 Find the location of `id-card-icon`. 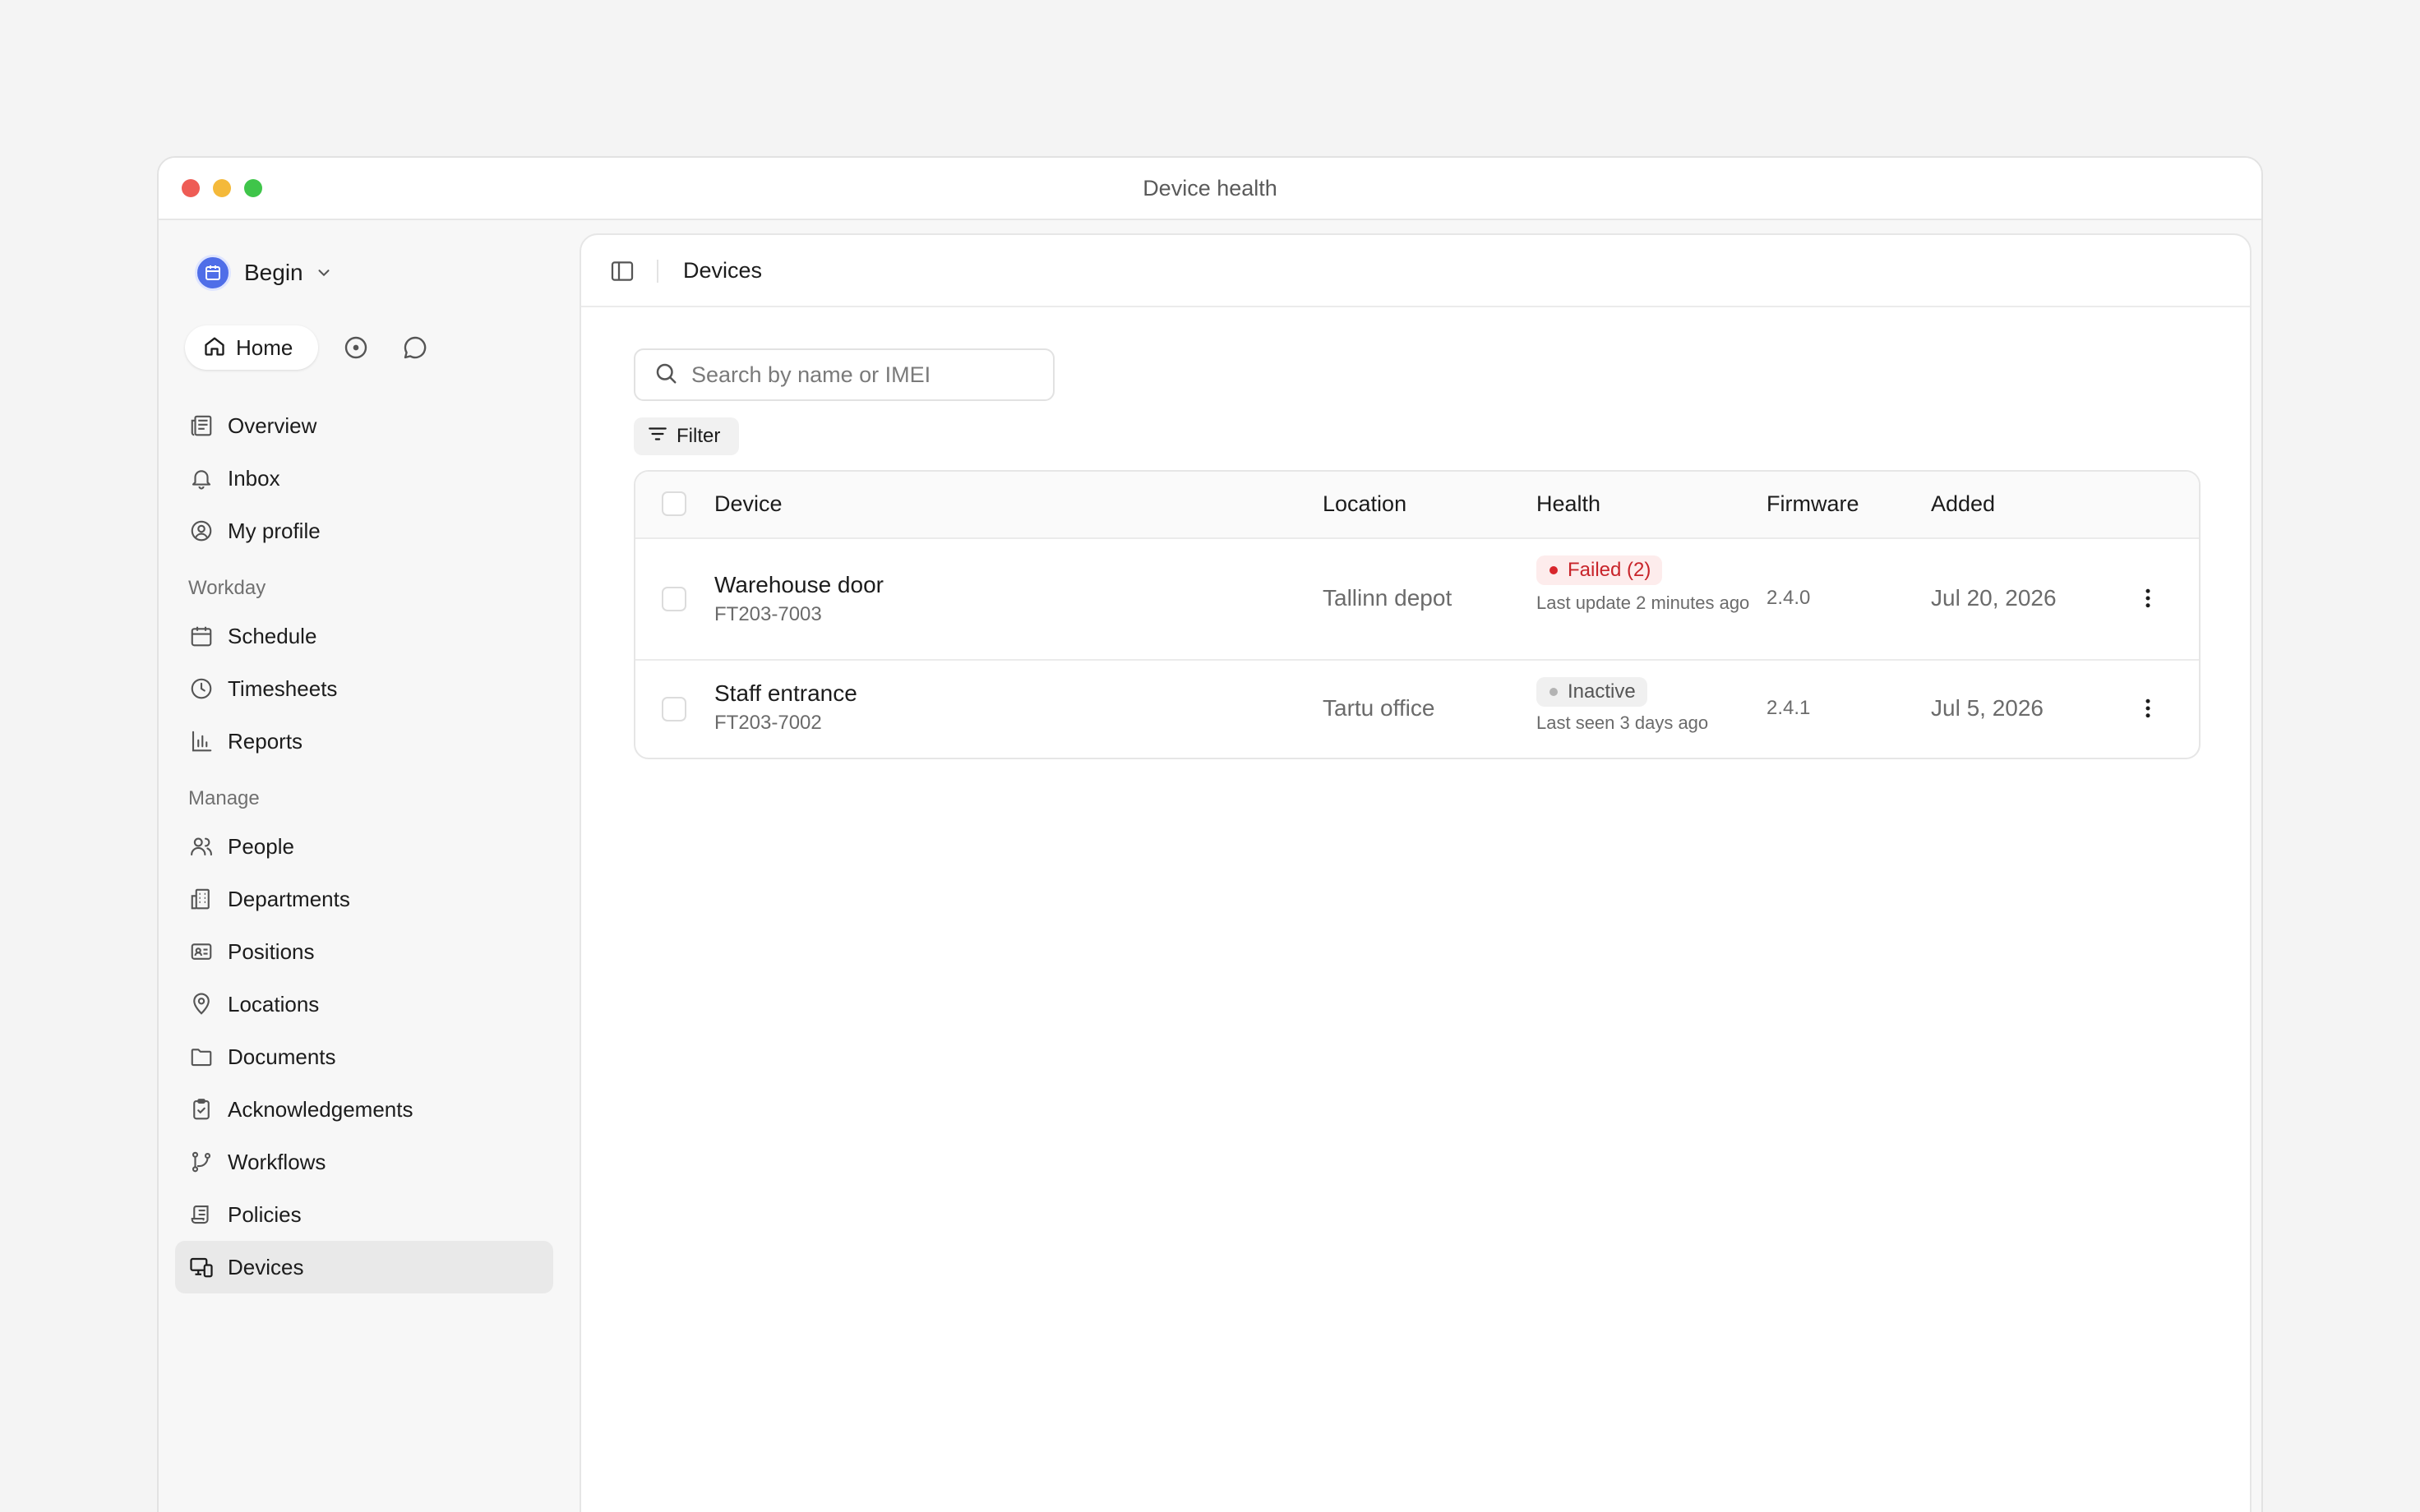

id-card-icon is located at coordinates (201, 951).